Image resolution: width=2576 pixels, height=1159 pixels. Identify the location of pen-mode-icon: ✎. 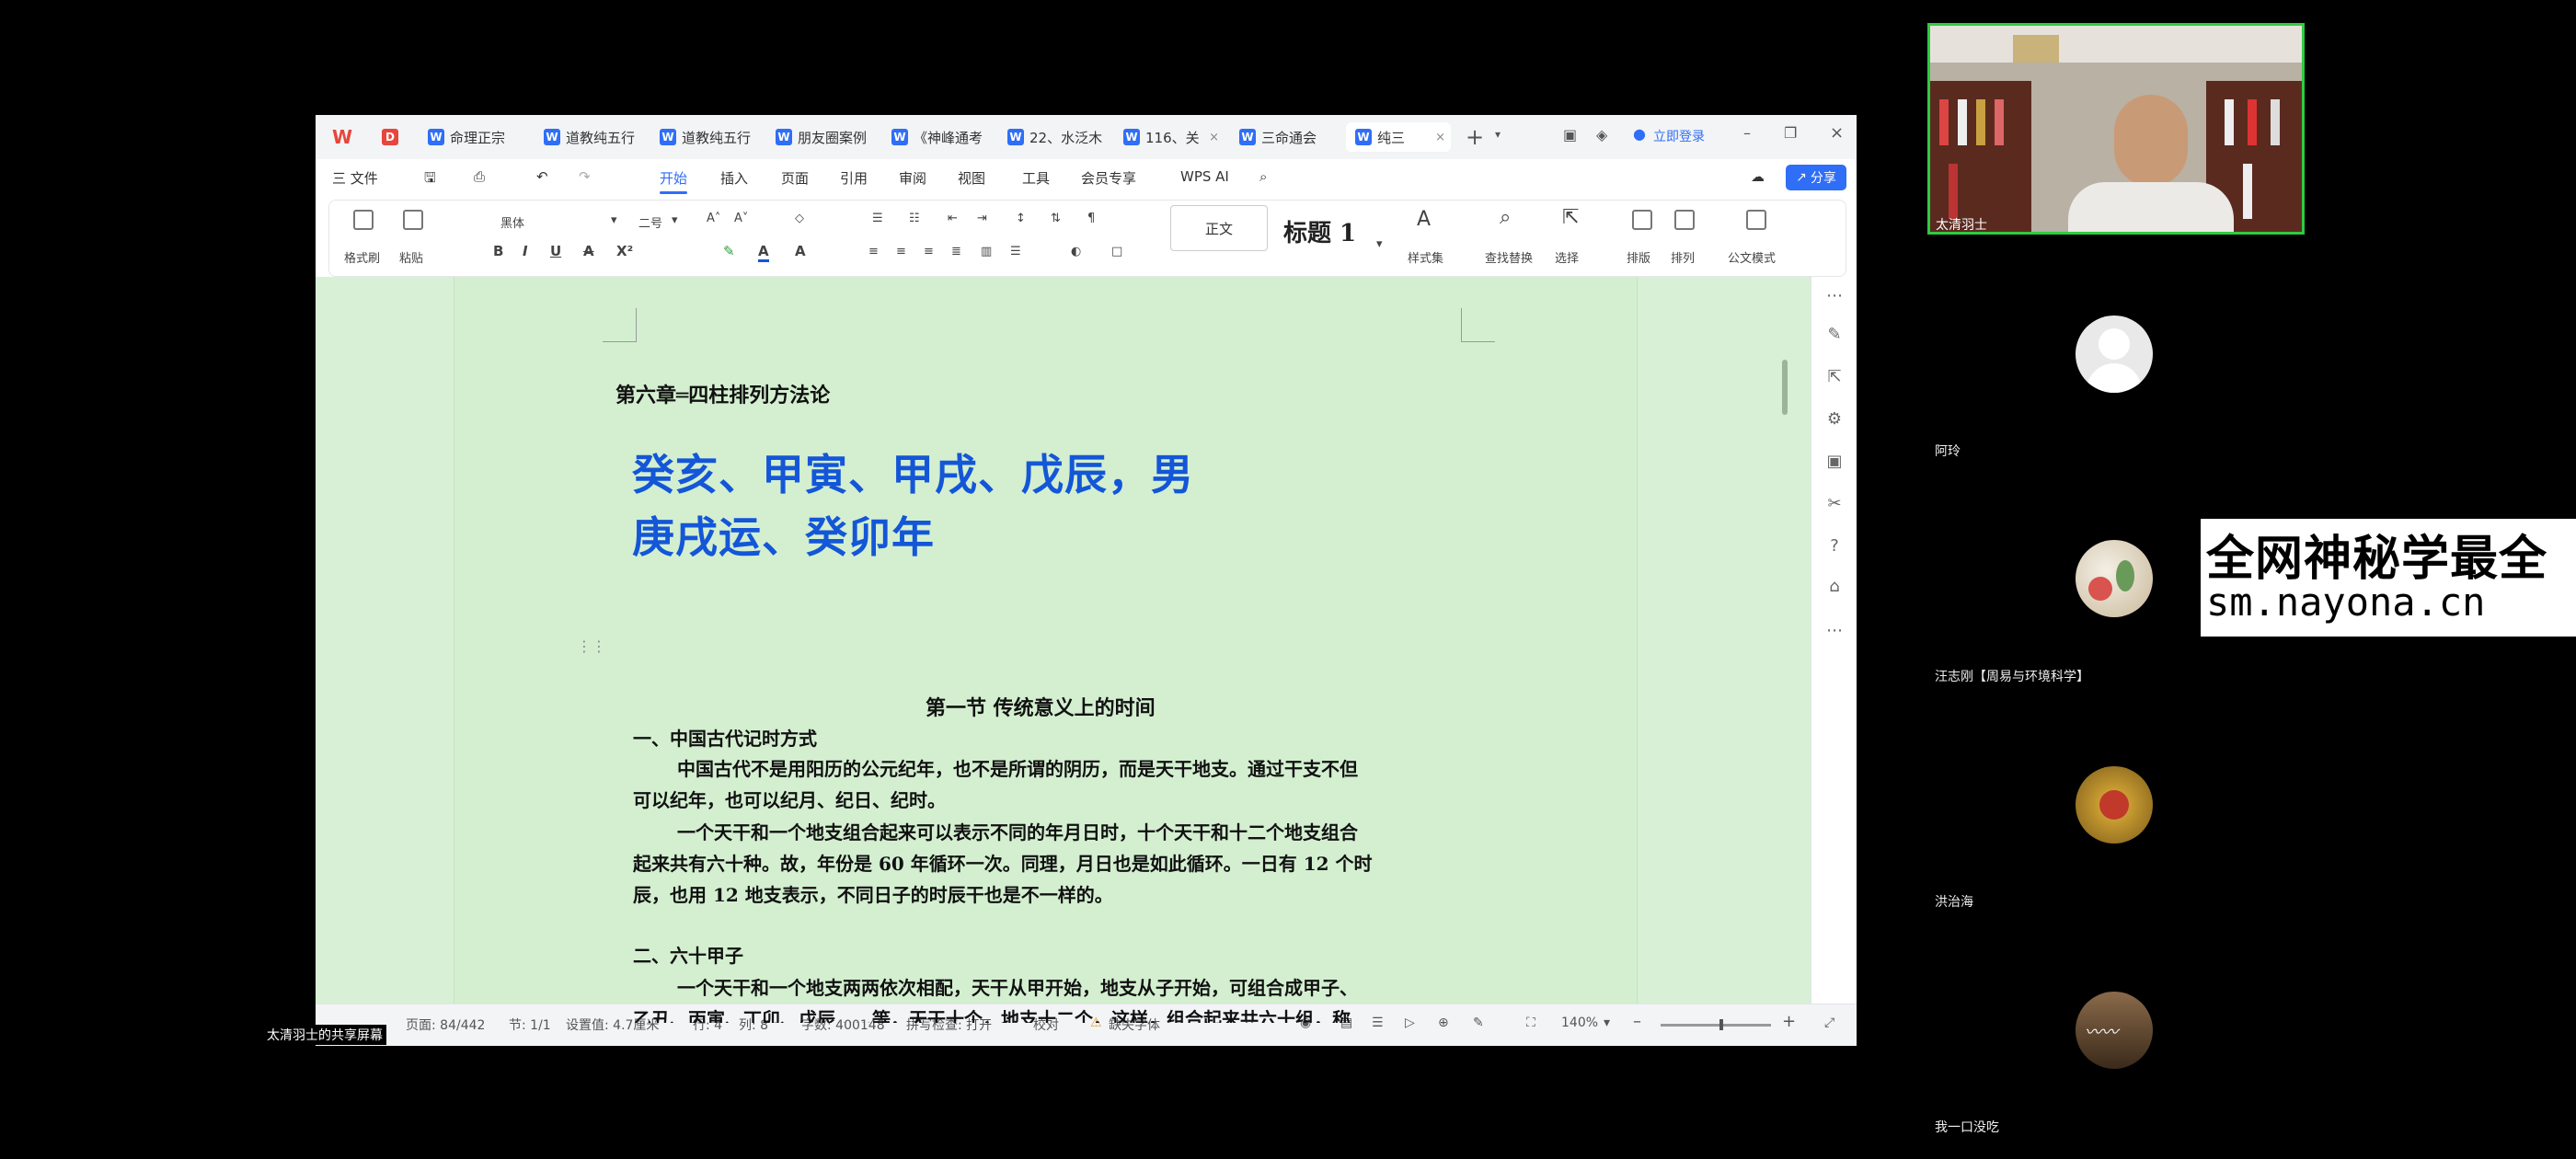
(1478, 1023).